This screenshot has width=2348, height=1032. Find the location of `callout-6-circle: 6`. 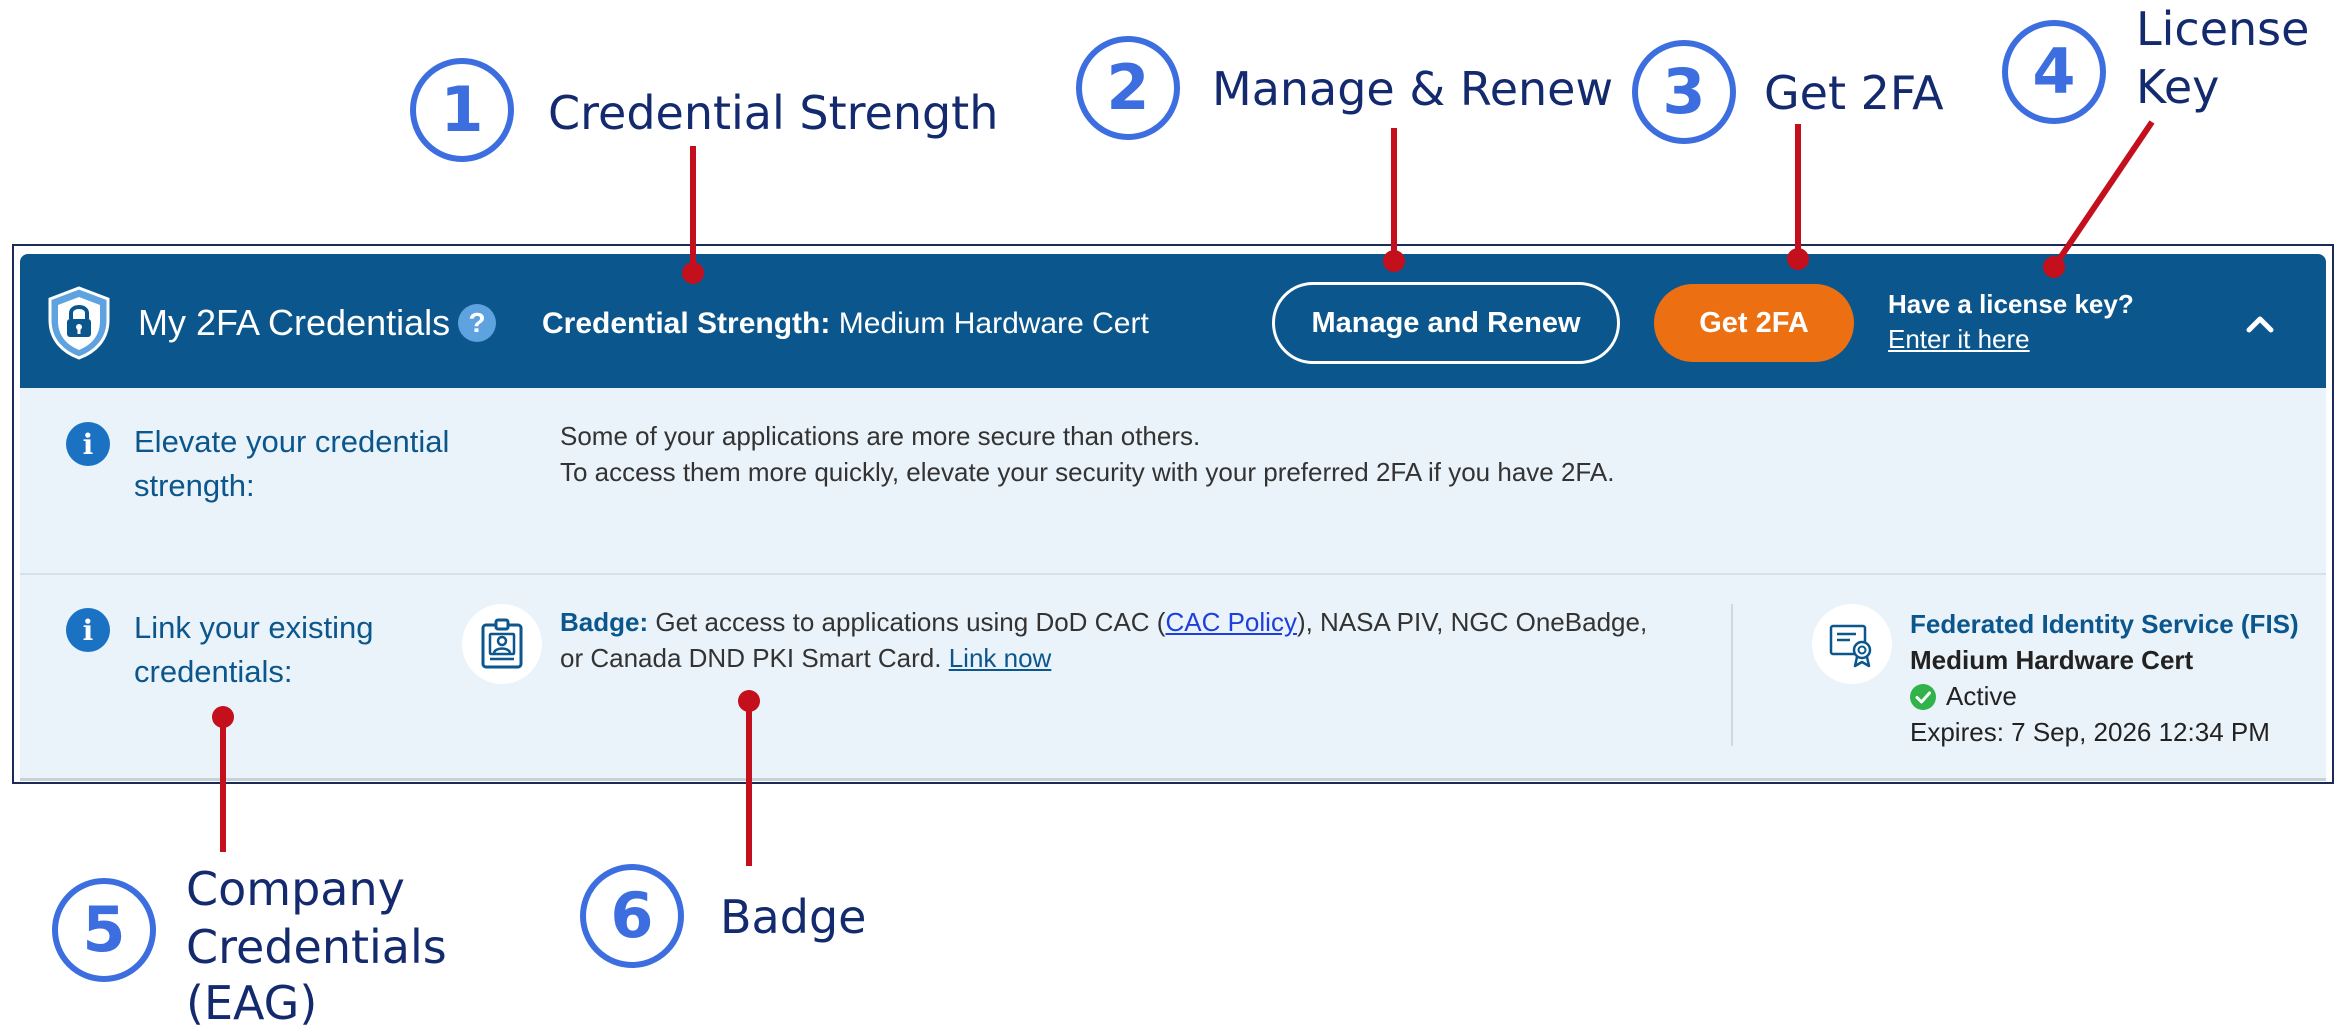

callout-6-circle: 6 is located at coordinates (632, 916).